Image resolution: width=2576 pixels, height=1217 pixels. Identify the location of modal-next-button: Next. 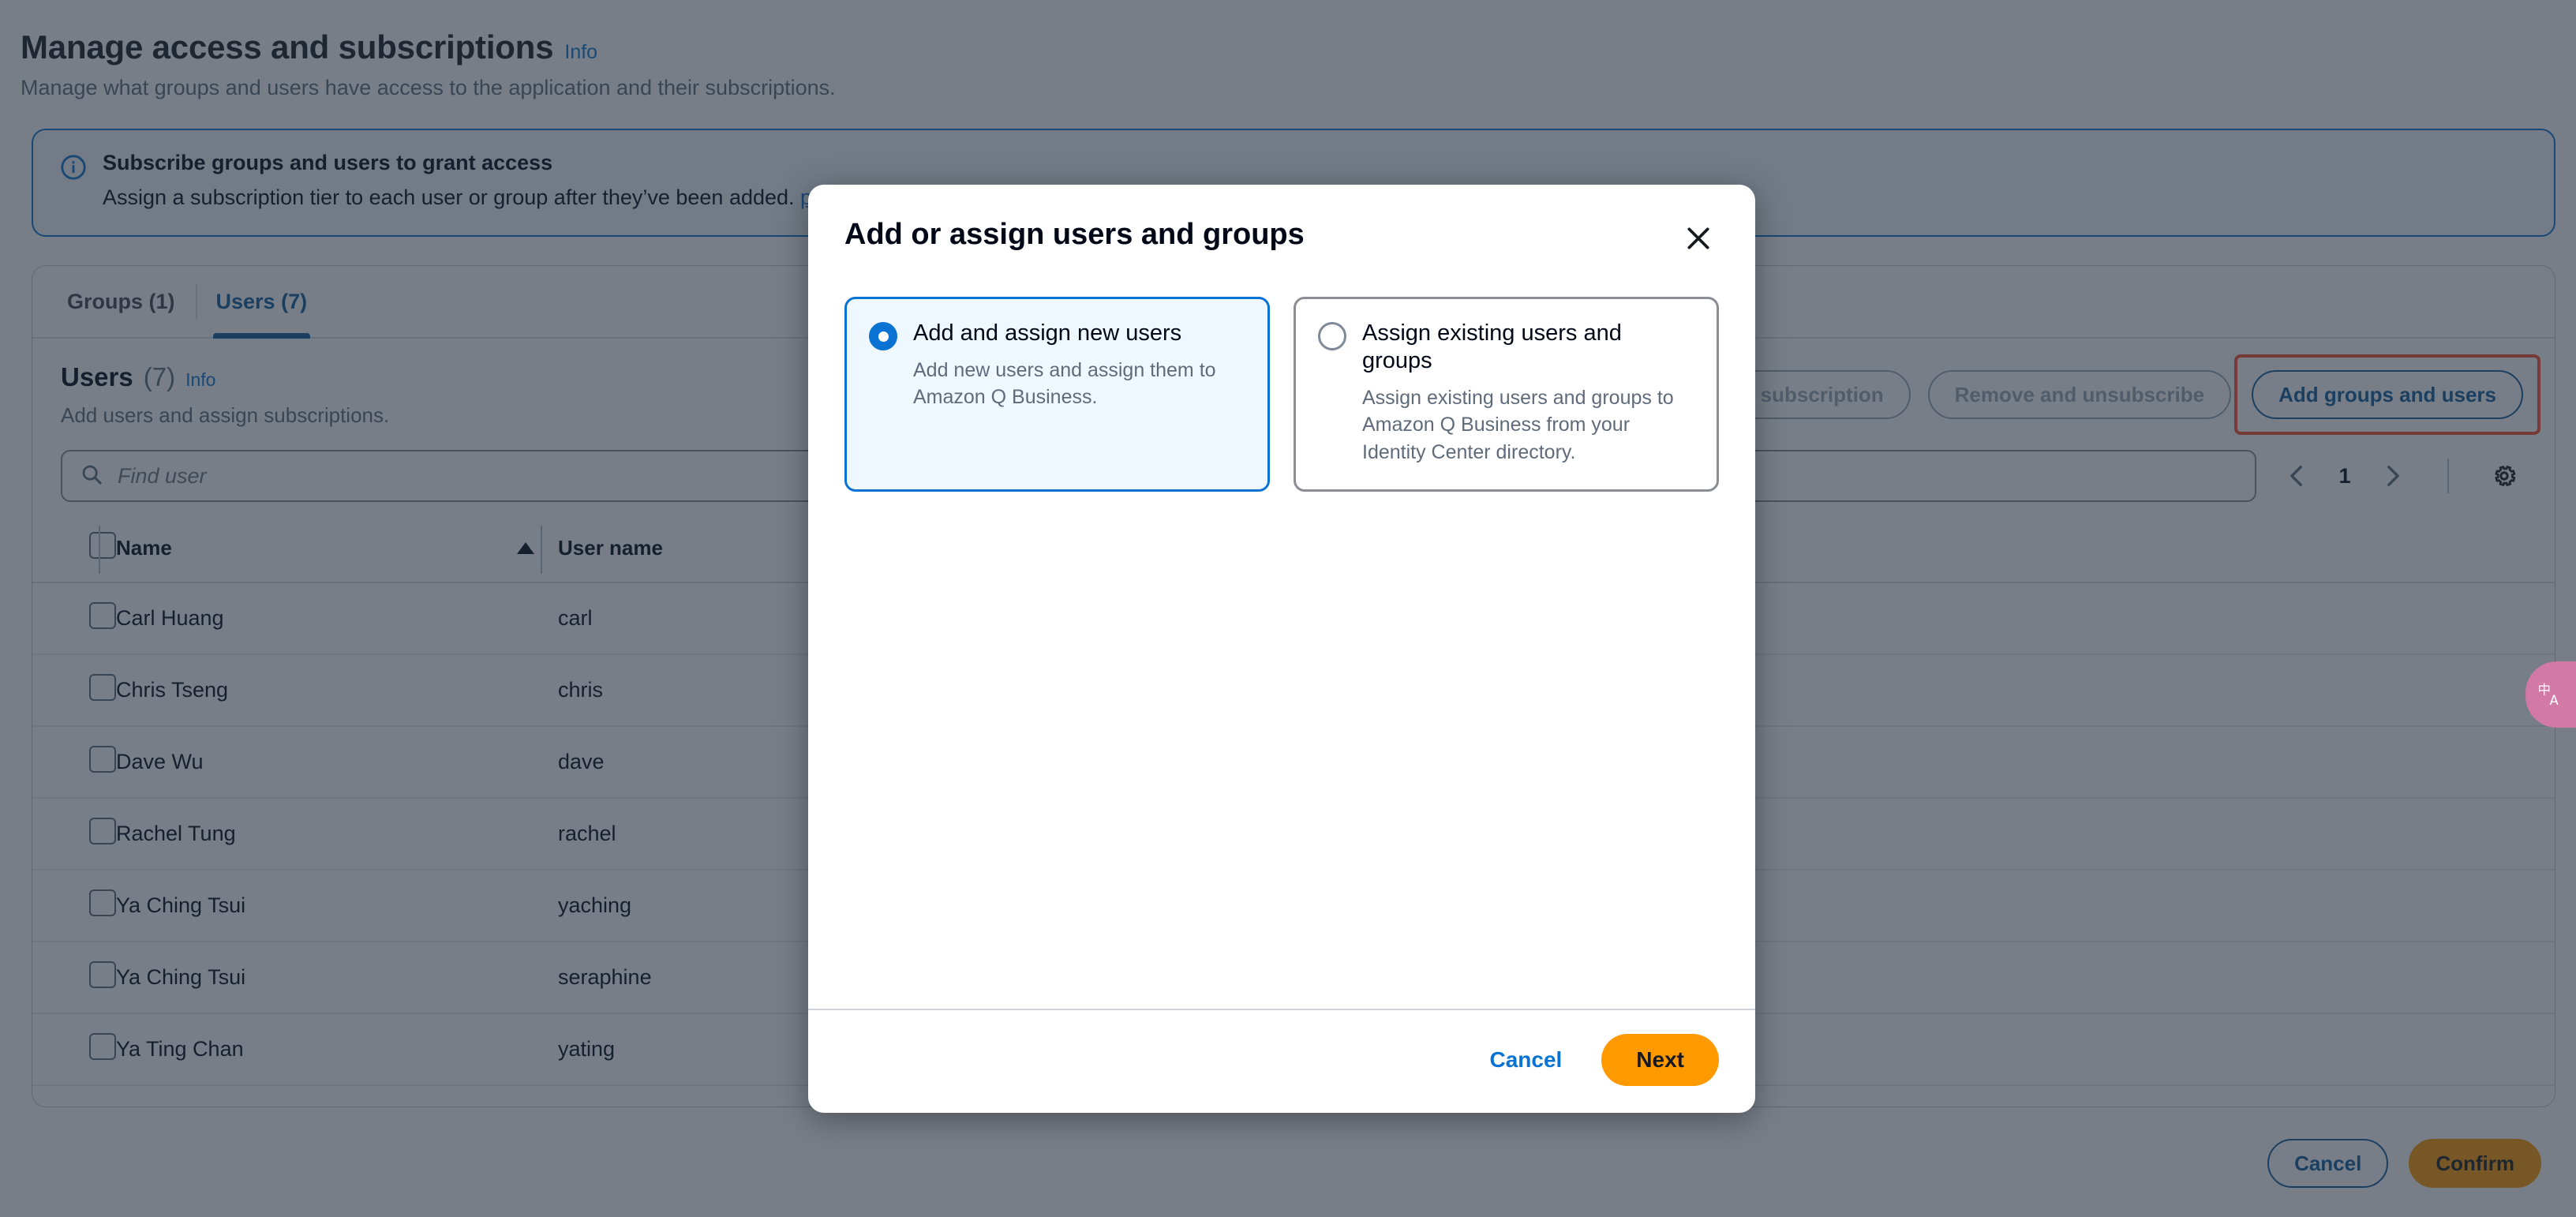
(1660, 1060).